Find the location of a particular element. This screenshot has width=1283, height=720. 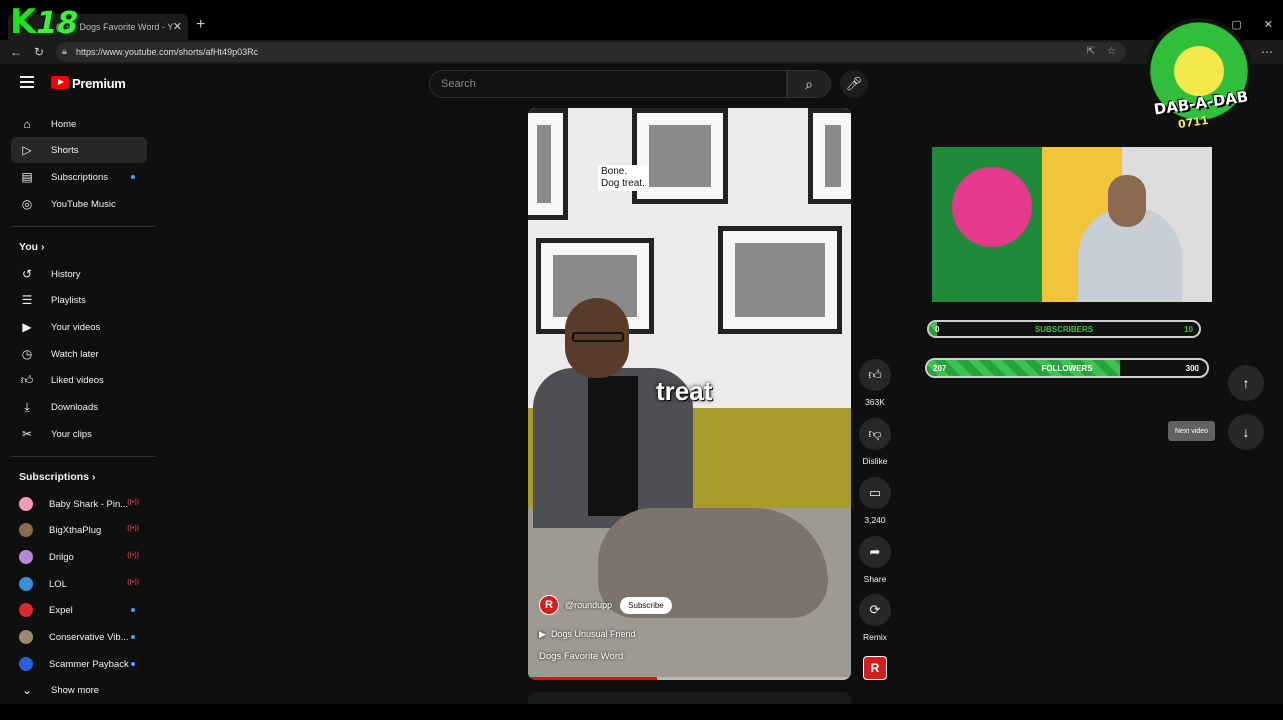

close-tab-icon: ✕ is located at coordinates (177, 26).